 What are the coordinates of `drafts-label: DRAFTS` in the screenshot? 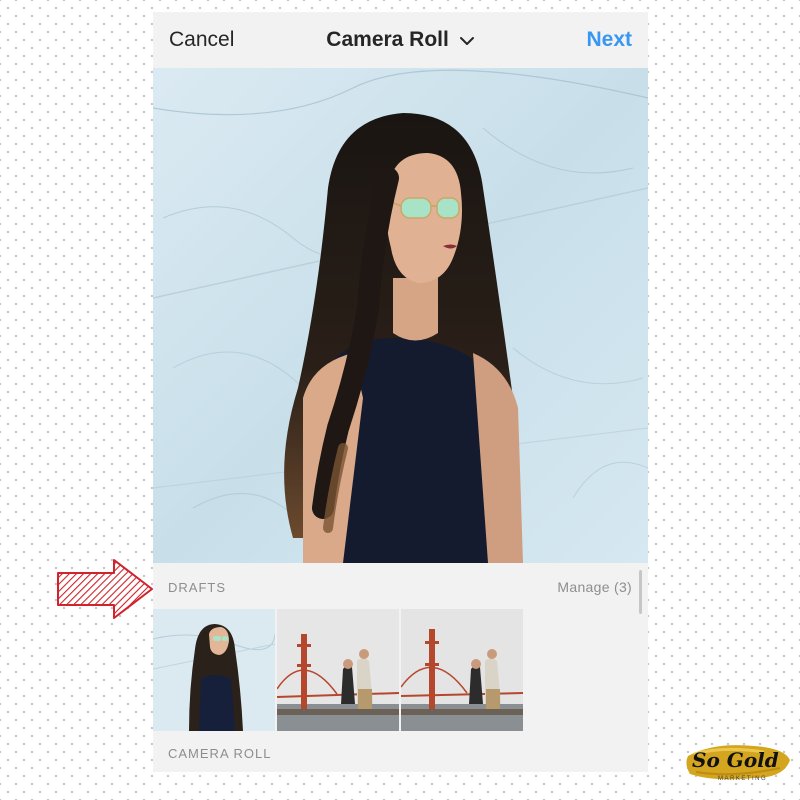 It's located at (197, 587).